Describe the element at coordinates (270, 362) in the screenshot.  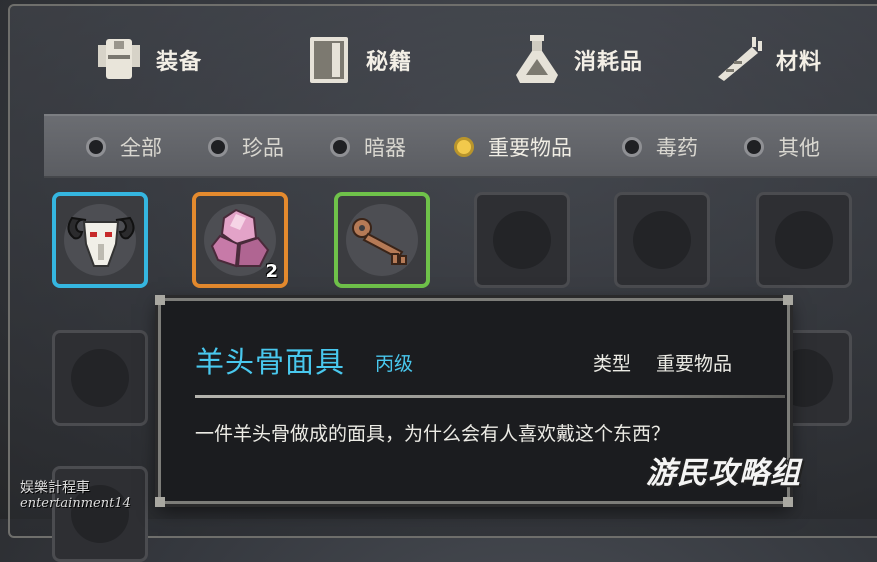
I see `item-name: 羊头骨面具` at that location.